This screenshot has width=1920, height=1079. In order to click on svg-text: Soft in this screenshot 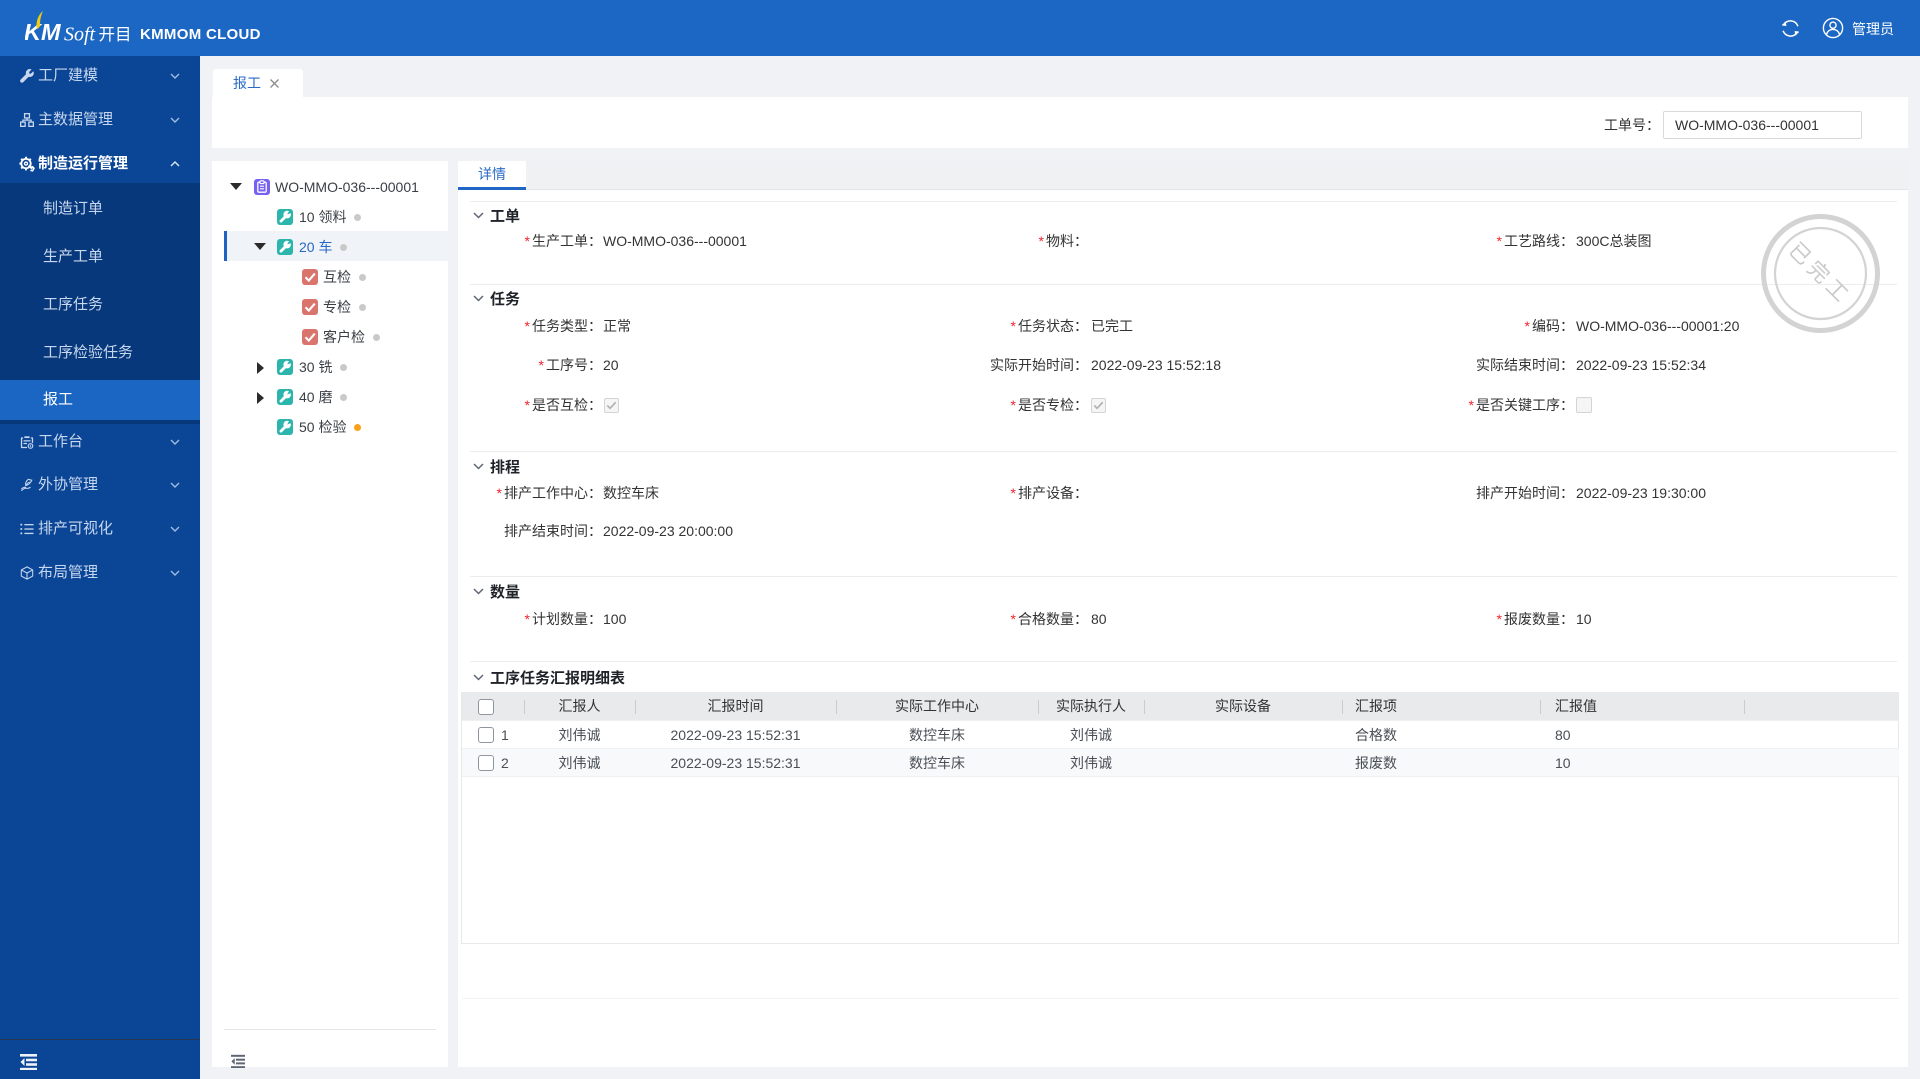, I will do `click(80, 35)`.